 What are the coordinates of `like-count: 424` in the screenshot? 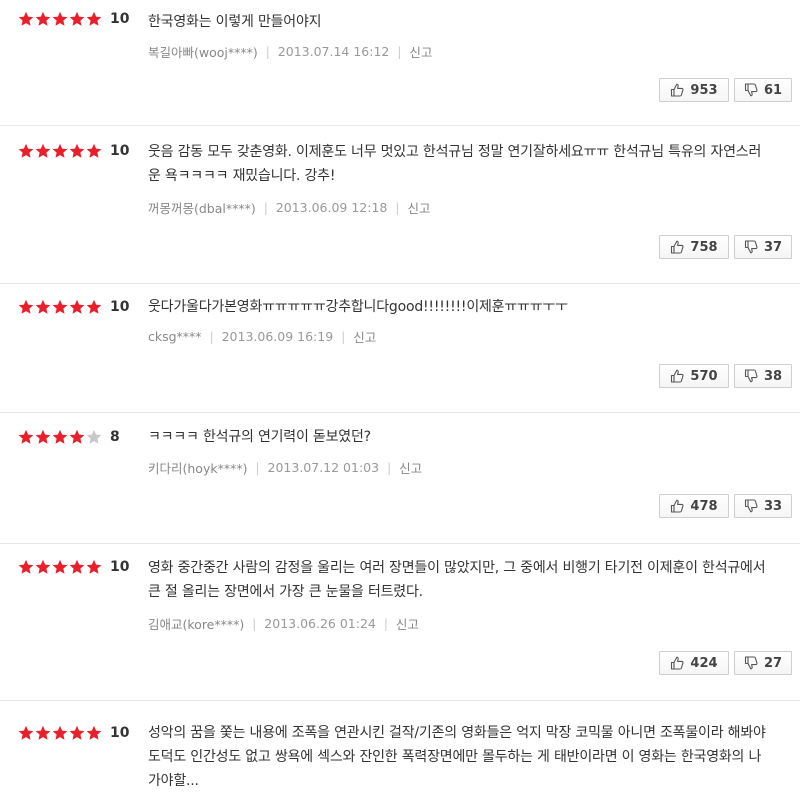 It's located at (704, 663).